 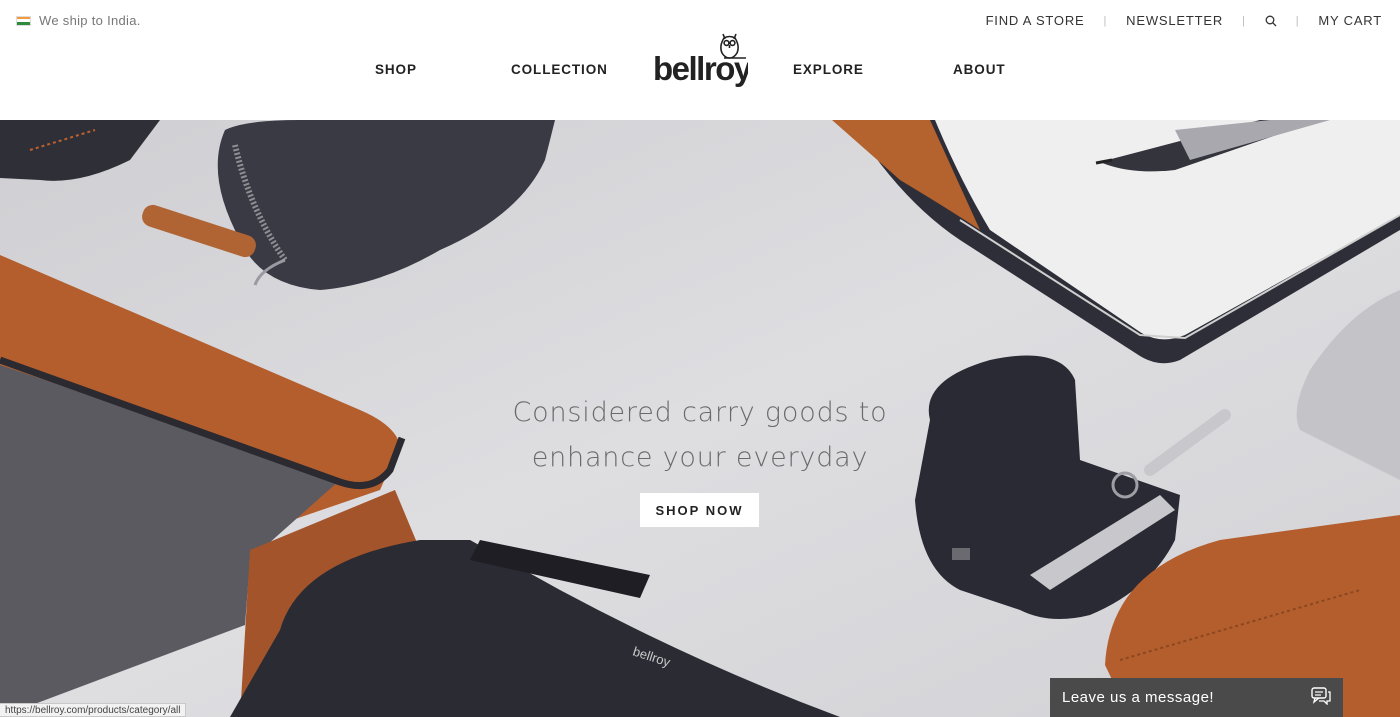 I want to click on hero-tagline-line-1: Considered carry goods to, so click(x=700, y=412).